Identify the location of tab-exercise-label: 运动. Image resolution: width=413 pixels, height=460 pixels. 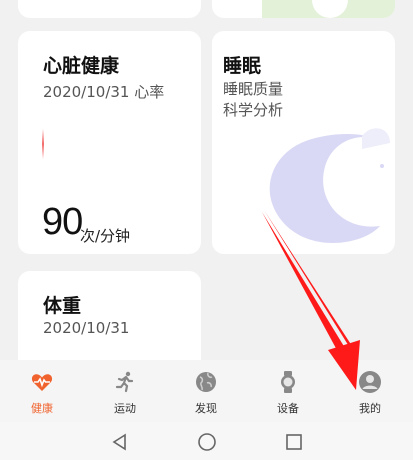
(125, 408).